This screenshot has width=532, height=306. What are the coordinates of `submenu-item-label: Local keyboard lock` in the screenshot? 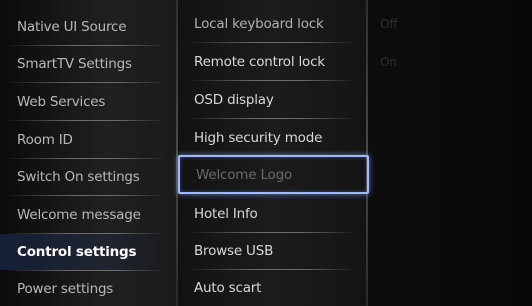 It's located at (259, 24).